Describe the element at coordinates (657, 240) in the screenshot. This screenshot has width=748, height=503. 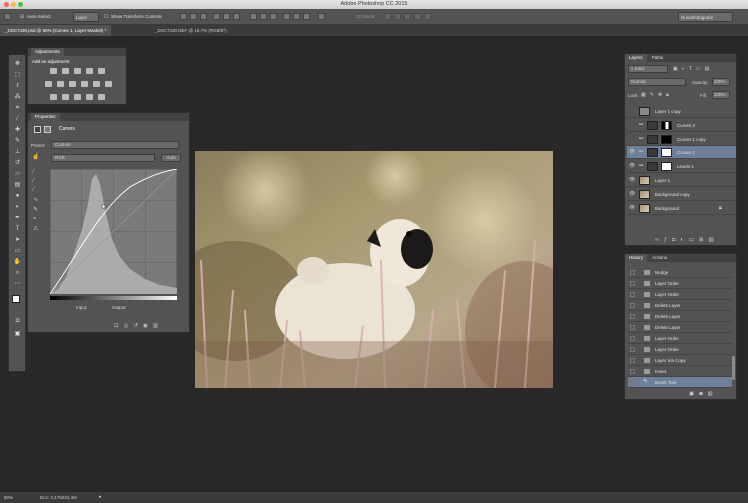
I see `link-layers-icon: ∞` at that location.